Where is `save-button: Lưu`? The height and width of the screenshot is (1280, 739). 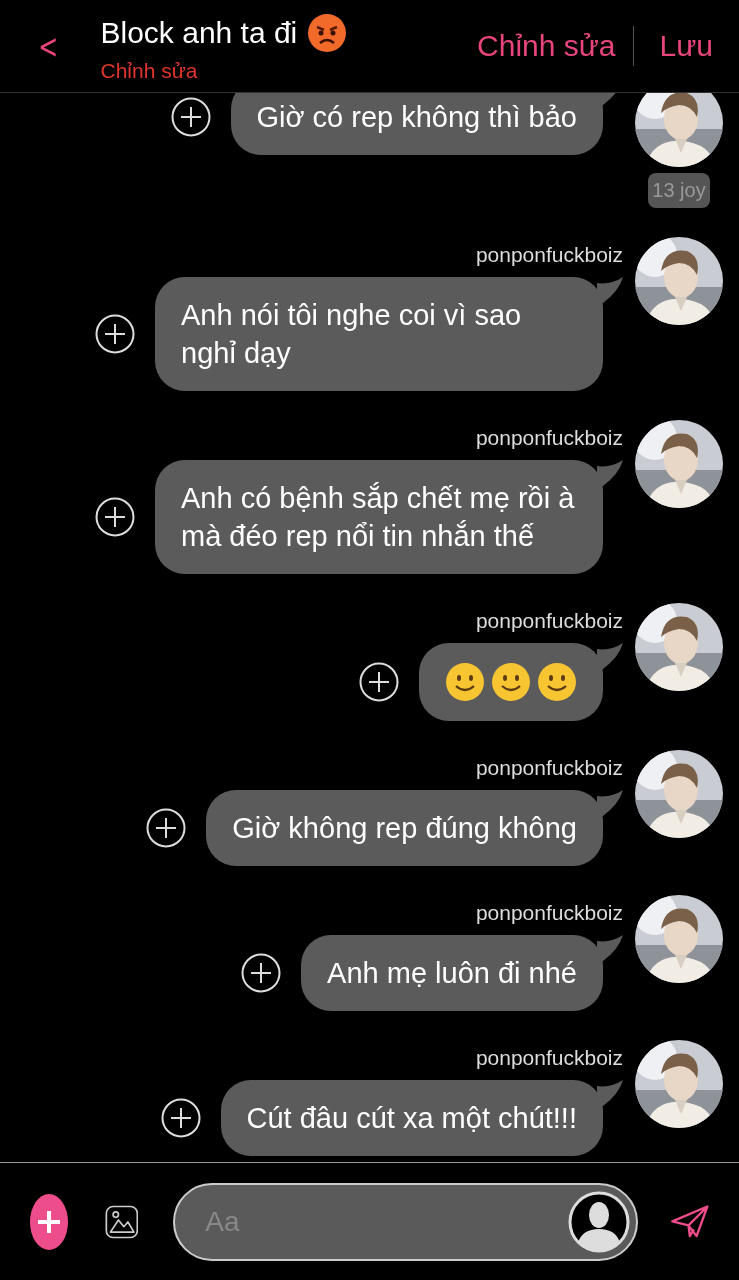 save-button: Lưu is located at coordinates (686, 46).